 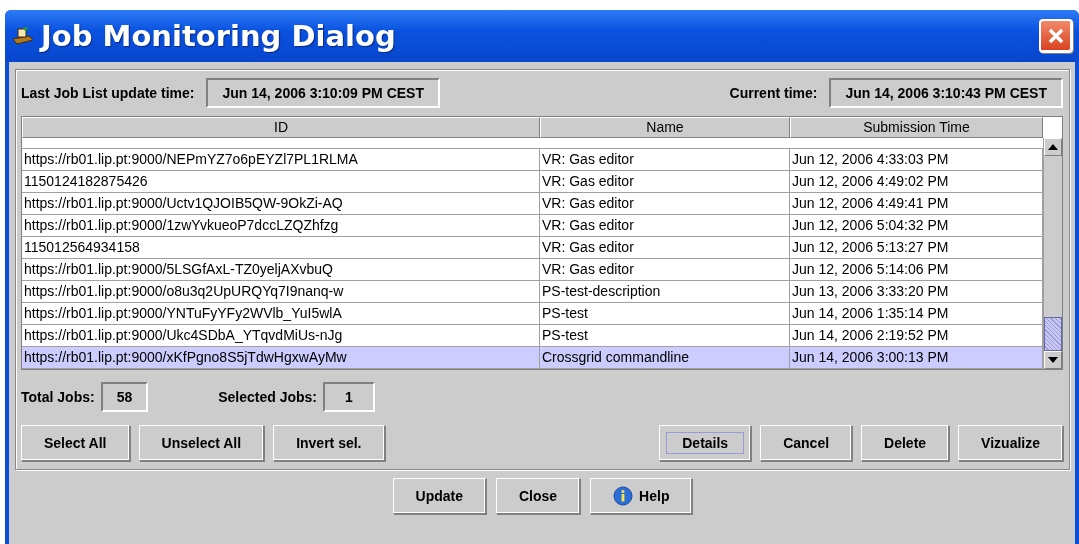 I want to click on selection-button: Unselect All, so click(x=201, y=443).